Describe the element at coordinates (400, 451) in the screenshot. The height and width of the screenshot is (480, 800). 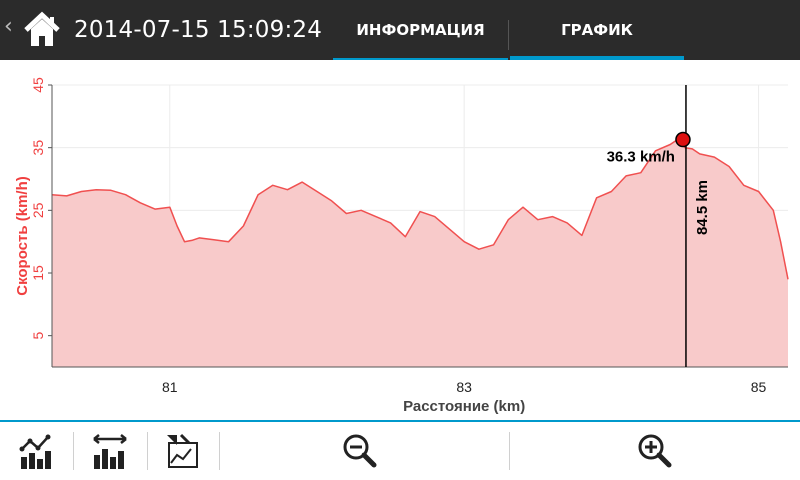
I see `bottom-toolbar` at that location.